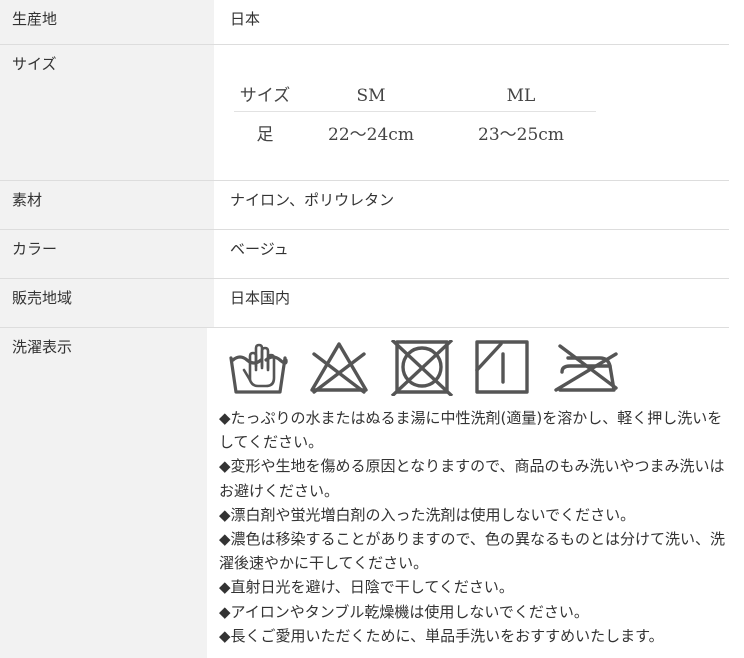  I want to click on row-label-area: 販売地域, so click(107, 303).